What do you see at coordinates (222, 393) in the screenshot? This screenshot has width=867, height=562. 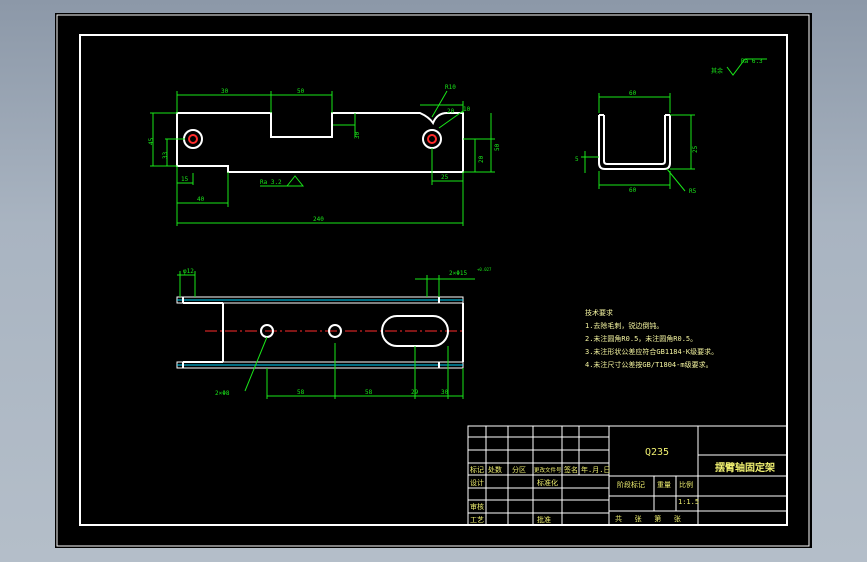 I see `top-dim-holes-b: 2×Φ8` at bounding box center [222, 393].